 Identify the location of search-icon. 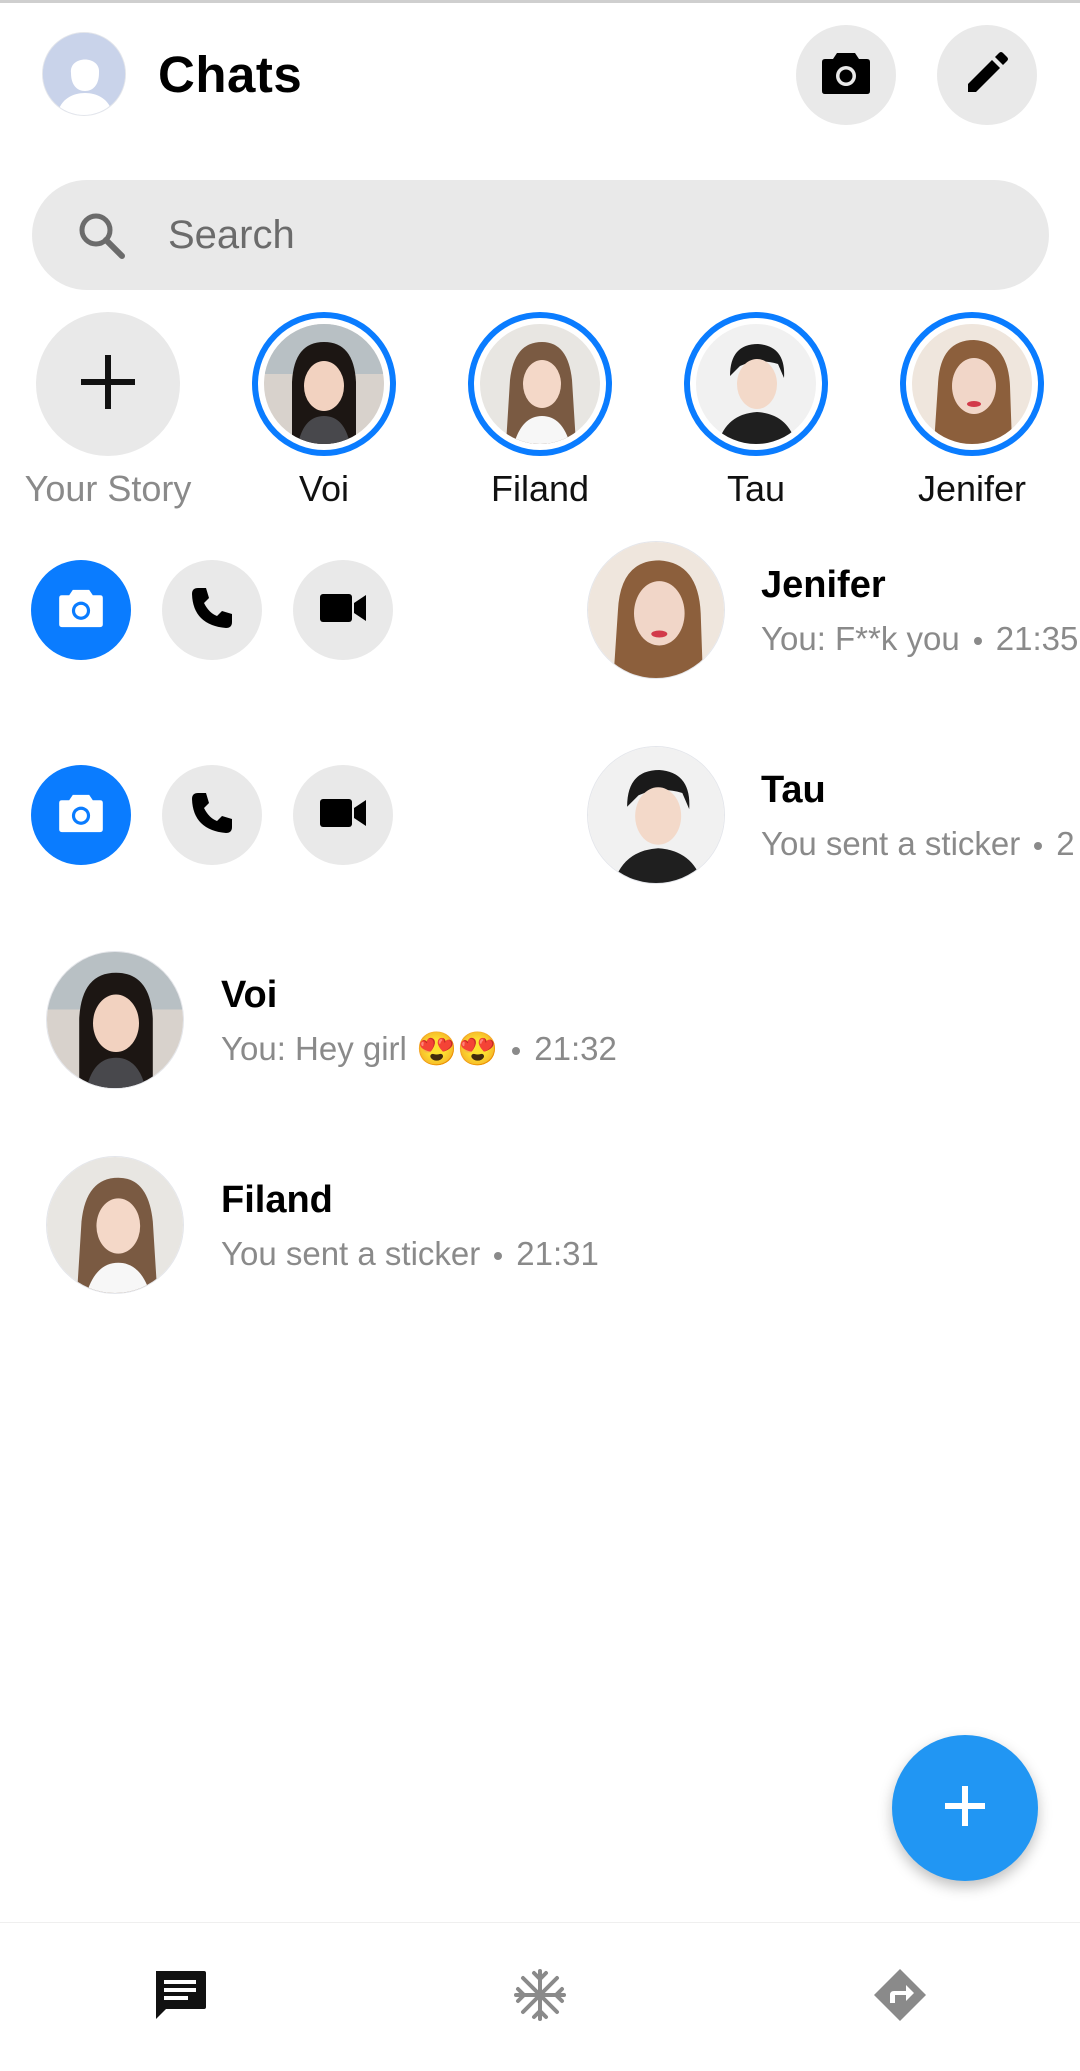
(102, 238).